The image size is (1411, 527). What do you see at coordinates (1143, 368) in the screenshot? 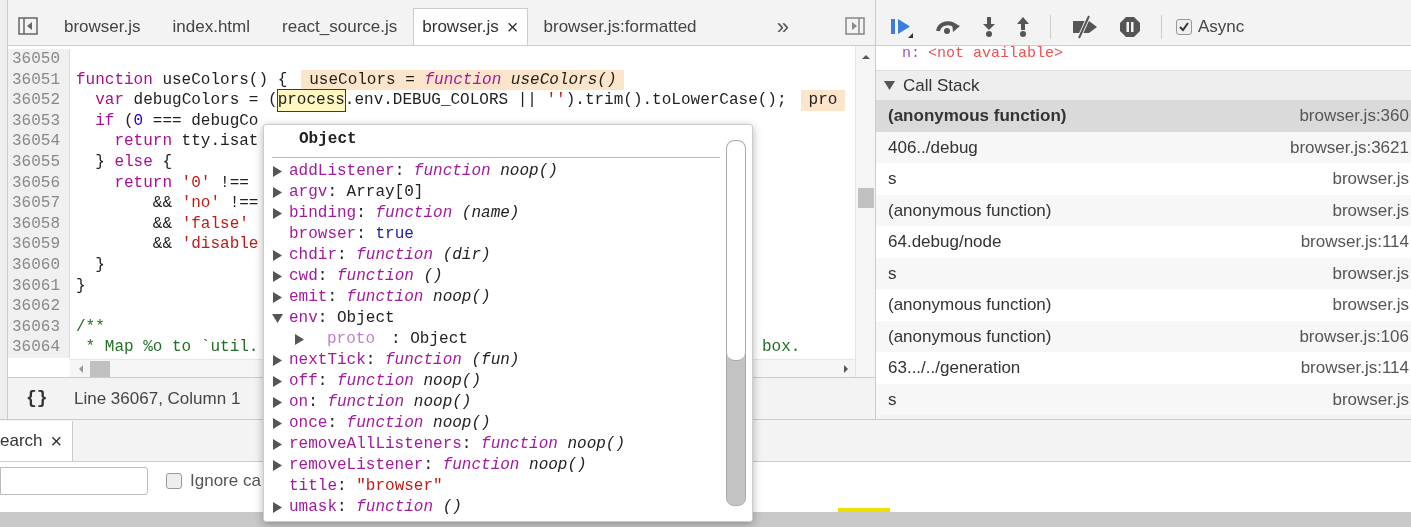
I see `call-stack-frame: 63.../../generation browser.js:114` at bounding box center [1143, 368].